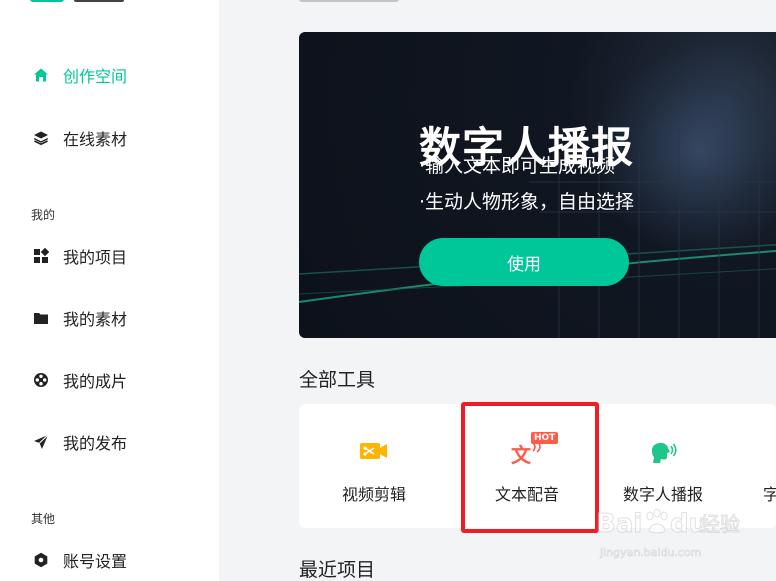 This screenshot has height=581, width=776. I want to click on text-glyph: 文, so click(521, 455).